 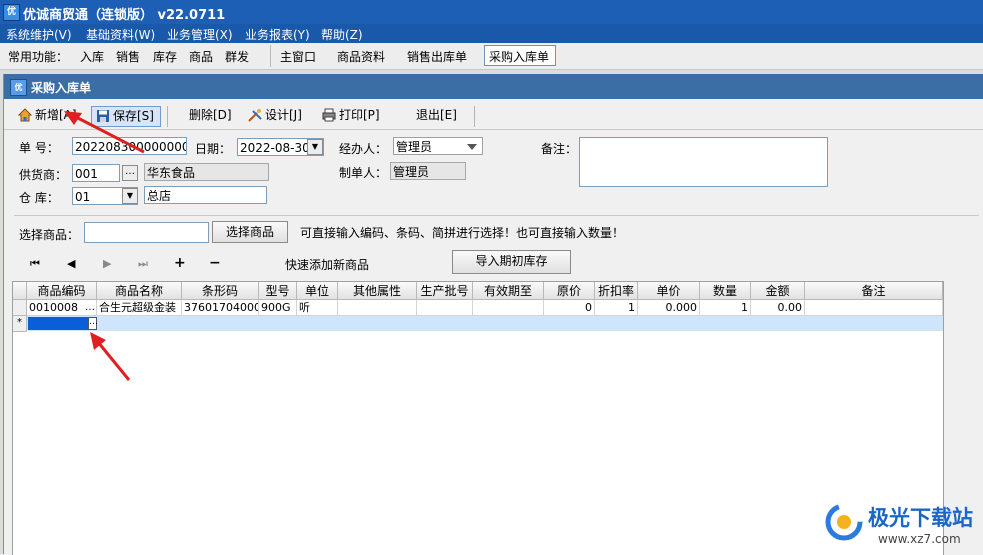 I want to click on printer-icon, so click(x=329, y=115).